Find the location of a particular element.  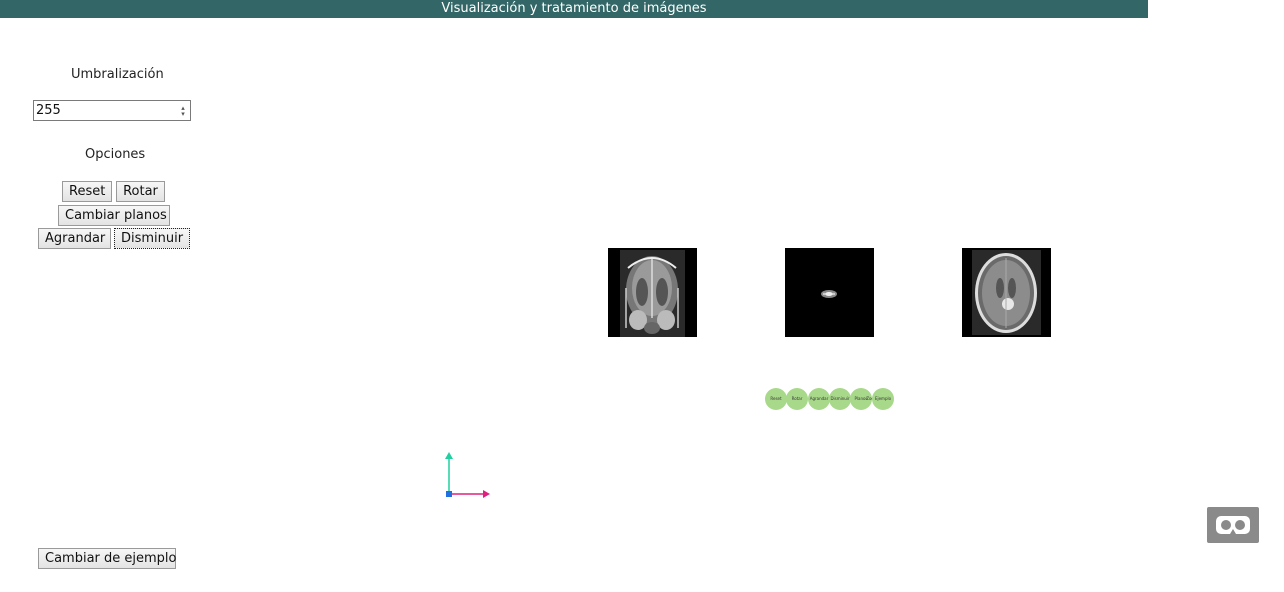

threshold-value: 255 is located at coordinates (48, 110).